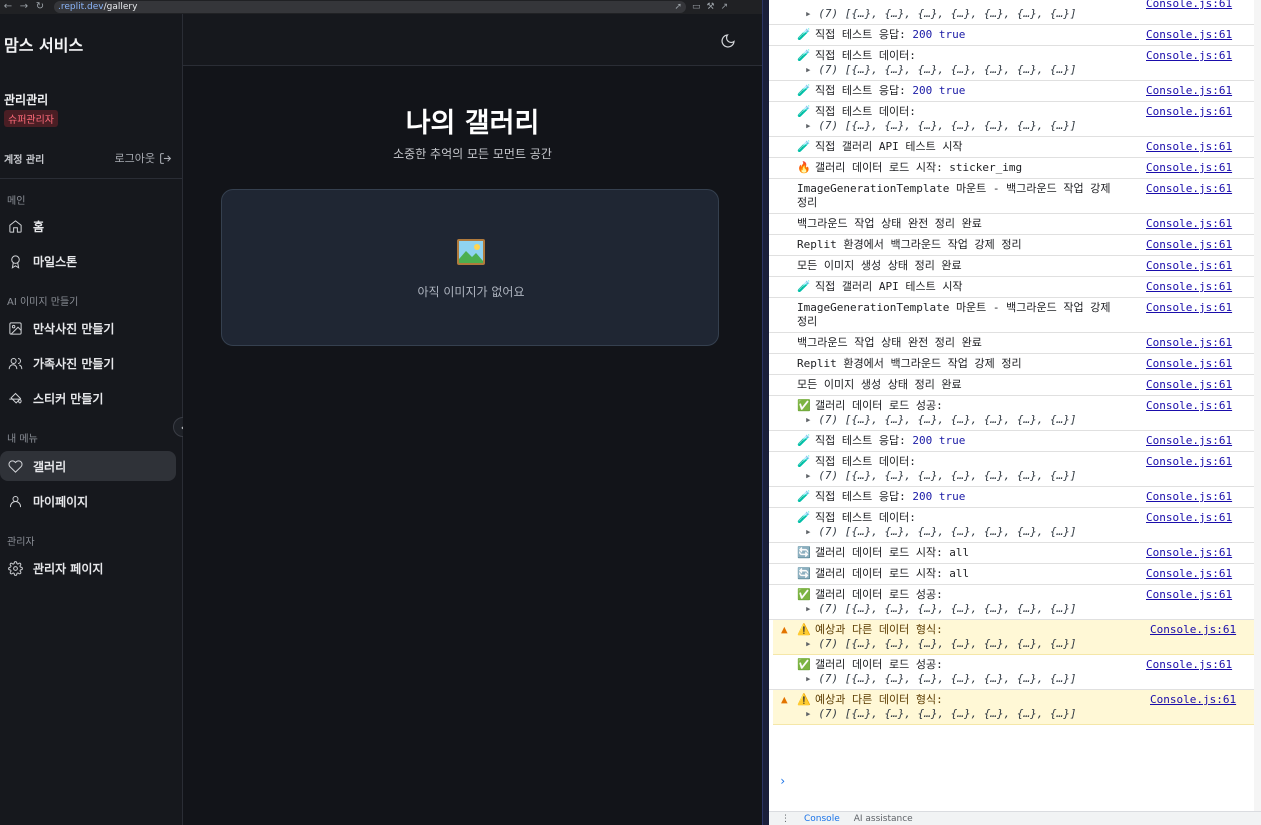 This screenshot has height=825, width=1261. What do you see at coordinates (1257, 405) in the screenshot?
I see `console-scrollbar` at bounding box center [1257, 405].